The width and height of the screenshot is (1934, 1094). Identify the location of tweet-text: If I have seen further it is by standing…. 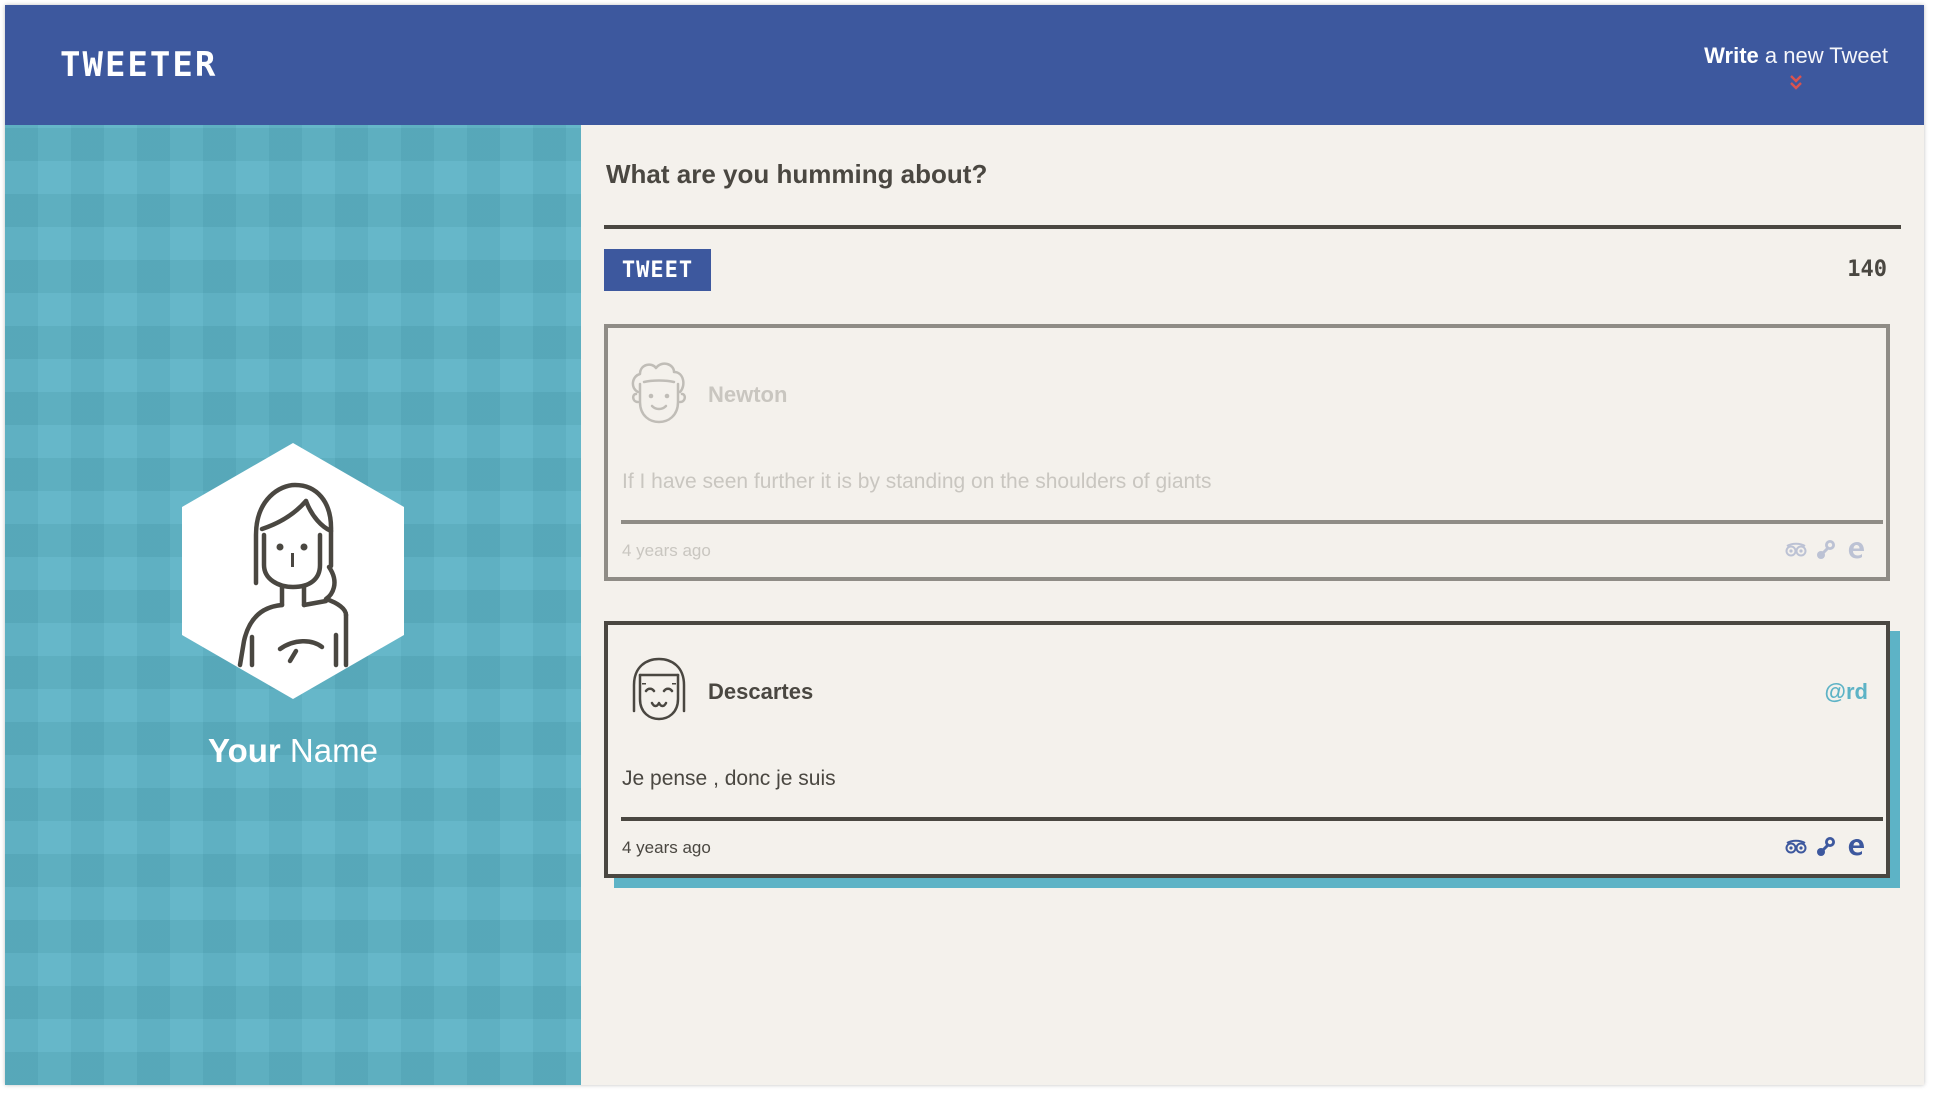
(917, 481).